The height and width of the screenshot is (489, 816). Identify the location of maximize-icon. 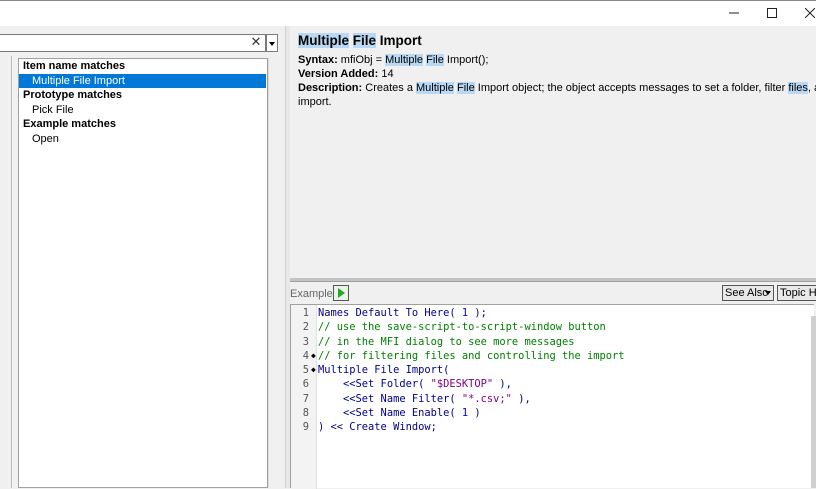
(772, 13).